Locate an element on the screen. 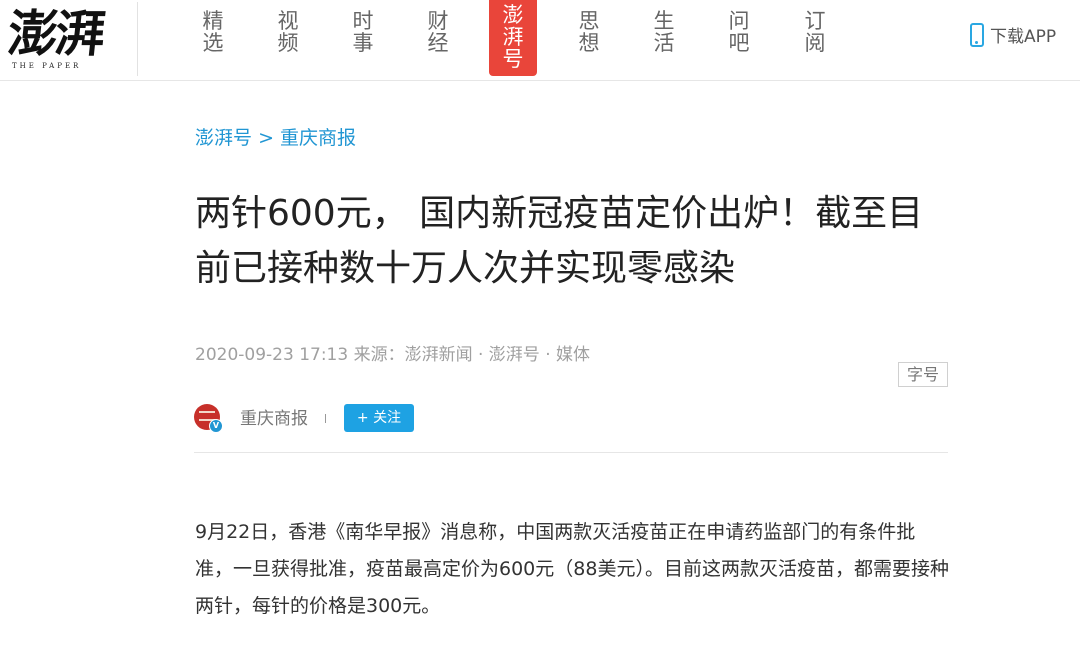 The width and height of the screenshot is (1080, 648). article-title: 两针600元， 国内新冠疫苗定价出炉！截至目前已接种数十万人次并实现零感染 is located at coordinates (559, 241).